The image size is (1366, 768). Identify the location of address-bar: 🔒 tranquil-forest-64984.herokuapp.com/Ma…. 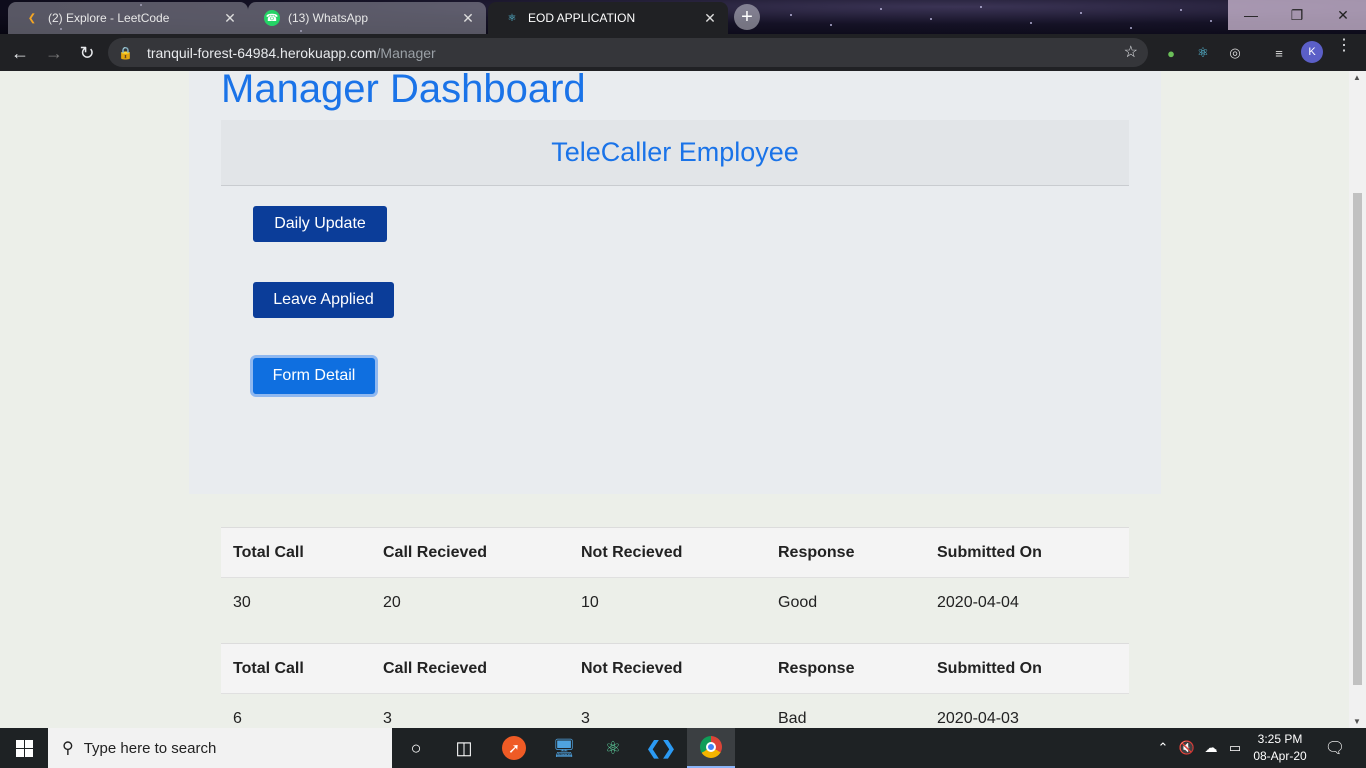
(628, 52).